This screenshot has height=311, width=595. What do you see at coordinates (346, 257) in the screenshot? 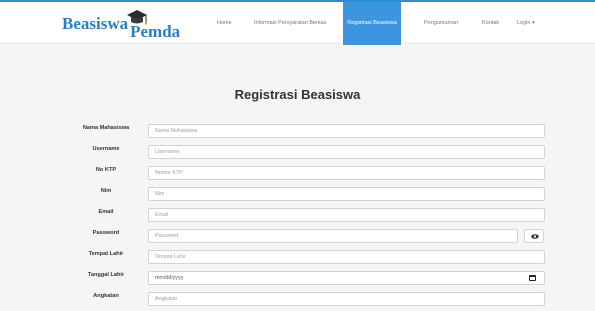
I see `tempat-lahir-input: Tempat Lahir` at bounding box center [346, 257].